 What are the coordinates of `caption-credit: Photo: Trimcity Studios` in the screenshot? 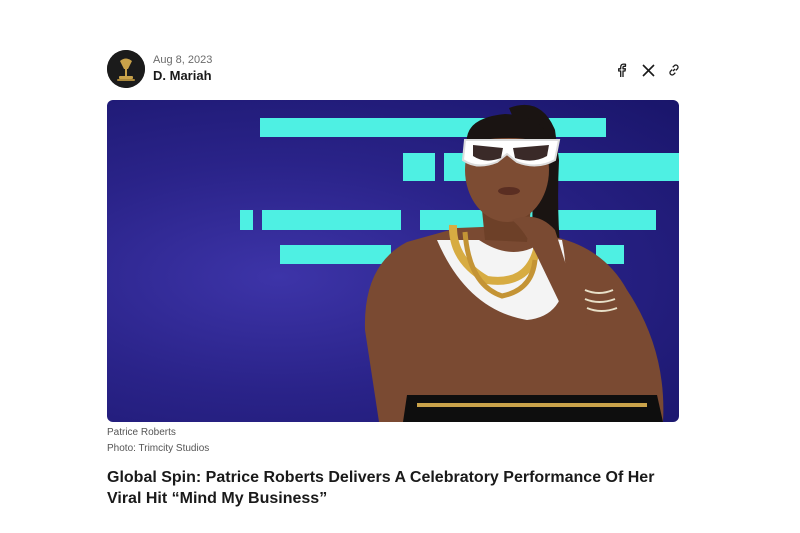 It's located at (158, 448).